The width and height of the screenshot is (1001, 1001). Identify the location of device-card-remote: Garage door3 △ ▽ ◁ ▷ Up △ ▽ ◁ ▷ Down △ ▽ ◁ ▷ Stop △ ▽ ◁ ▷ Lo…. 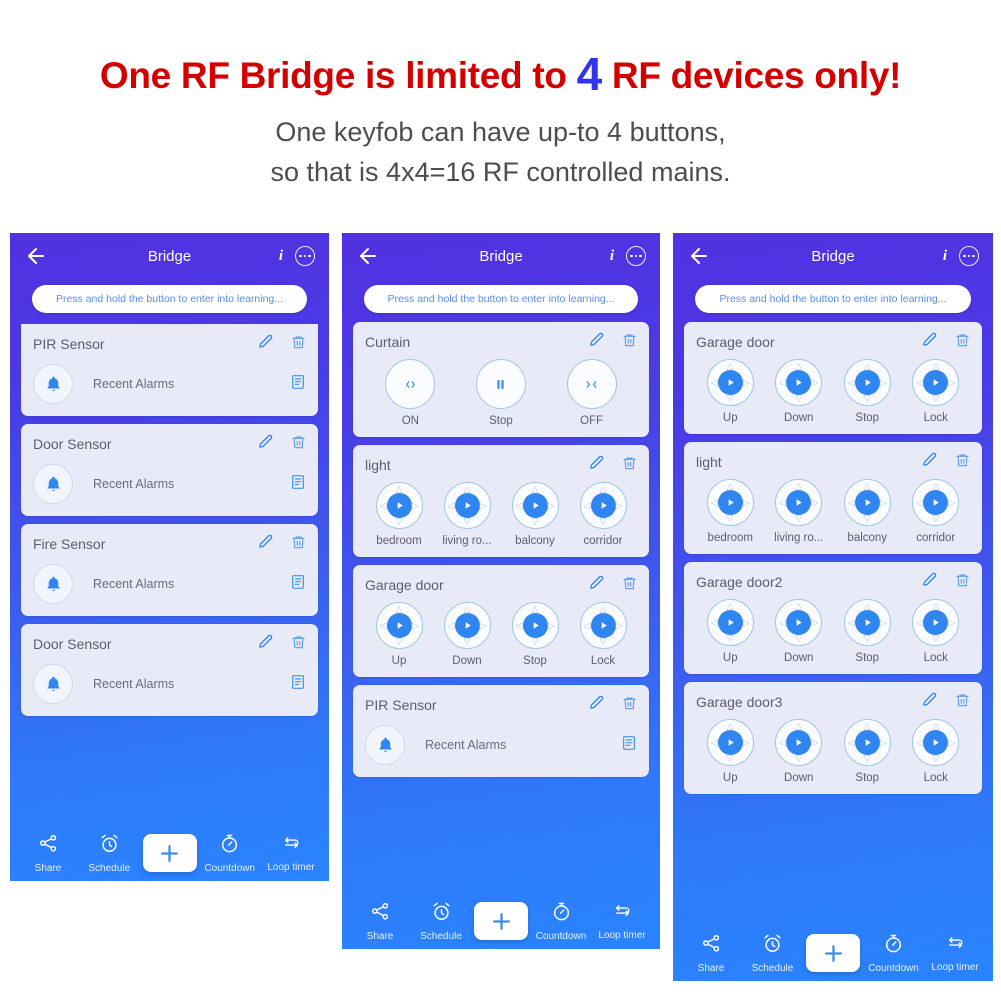
(833, 738).